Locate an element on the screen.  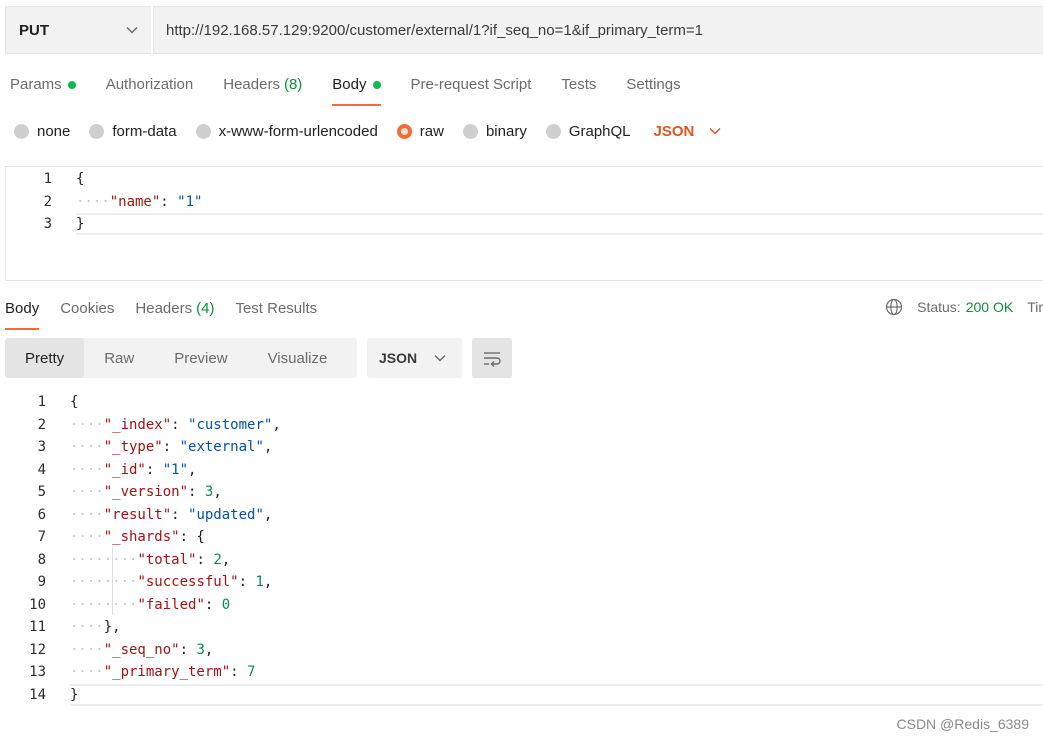
tab-count: (4) is located at coordinates (205, 308).